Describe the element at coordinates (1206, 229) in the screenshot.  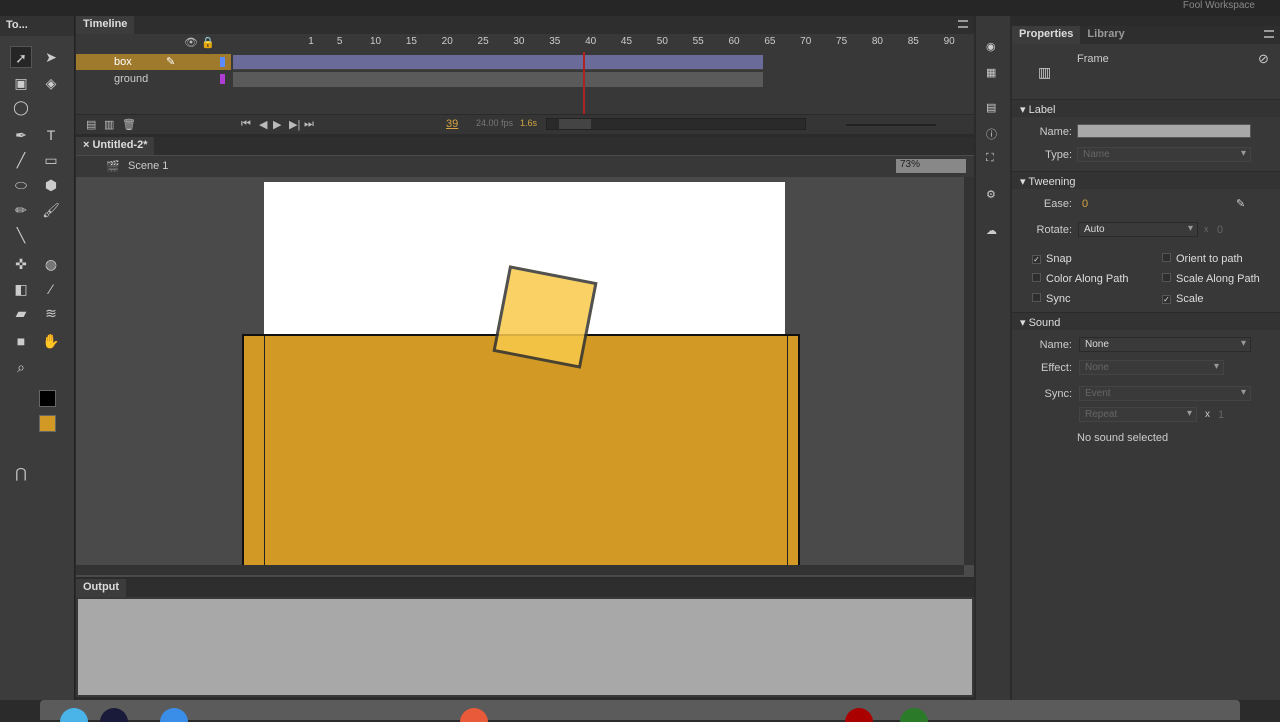
I see `rotate-times: x` at that location.